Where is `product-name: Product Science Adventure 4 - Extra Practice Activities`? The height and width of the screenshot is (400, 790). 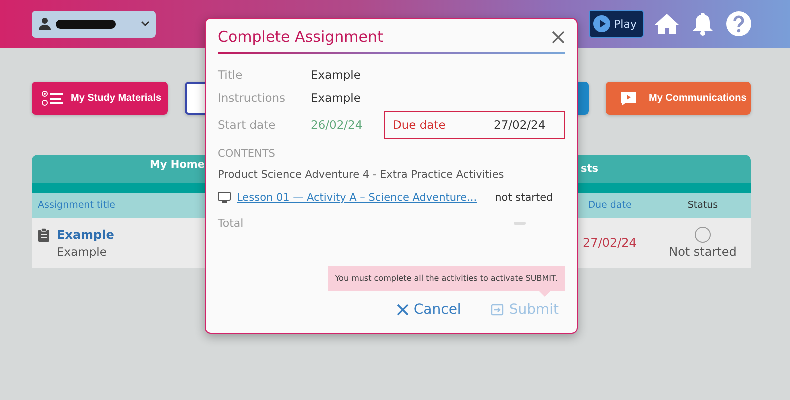
product-name: Product Science Adventure 4 - Extra Practice Activities is located at coordinates (362, 175).